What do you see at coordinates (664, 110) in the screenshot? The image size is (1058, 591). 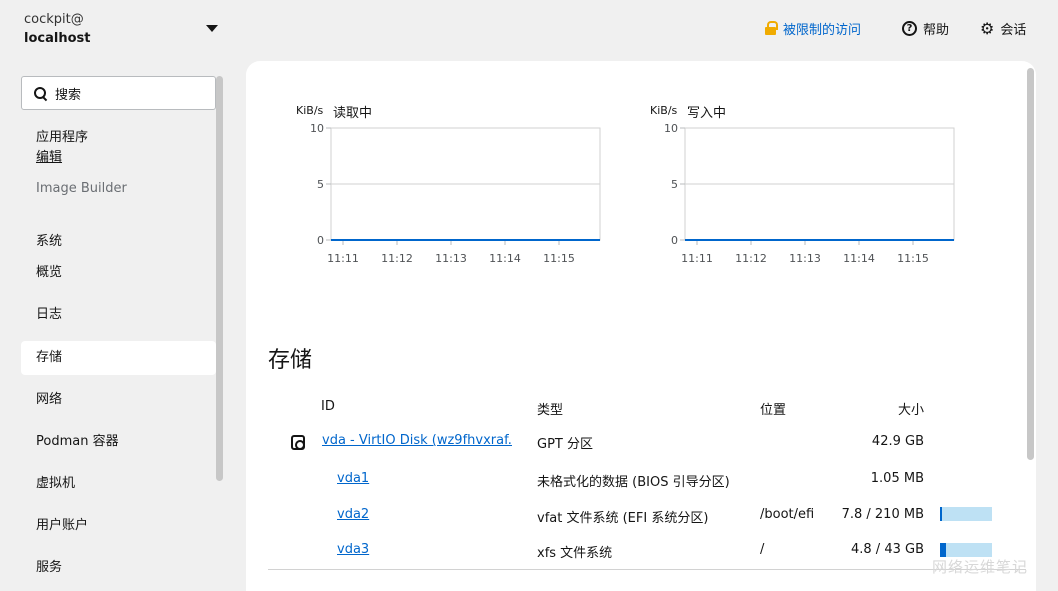 I see `write-chart-unit: KiB/s` at bounding box center [664, 110].